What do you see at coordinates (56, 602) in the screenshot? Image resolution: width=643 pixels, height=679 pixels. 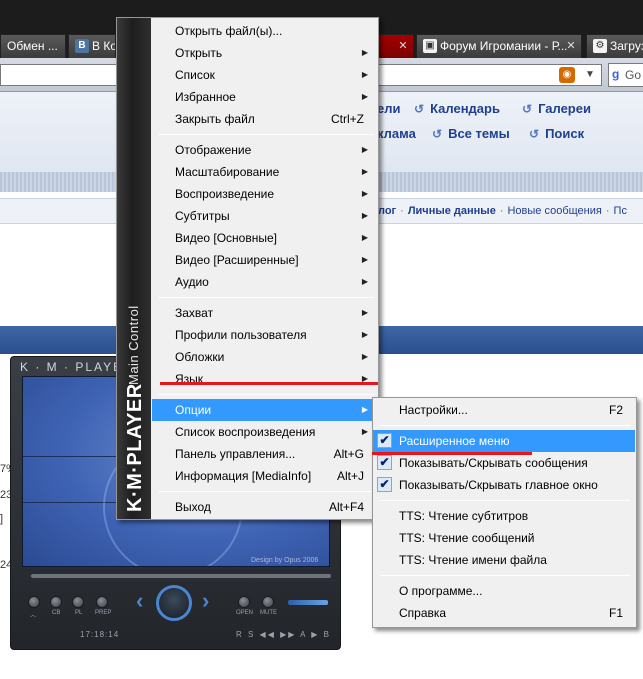 I see `cb-button` at bounding box center [56, 602].